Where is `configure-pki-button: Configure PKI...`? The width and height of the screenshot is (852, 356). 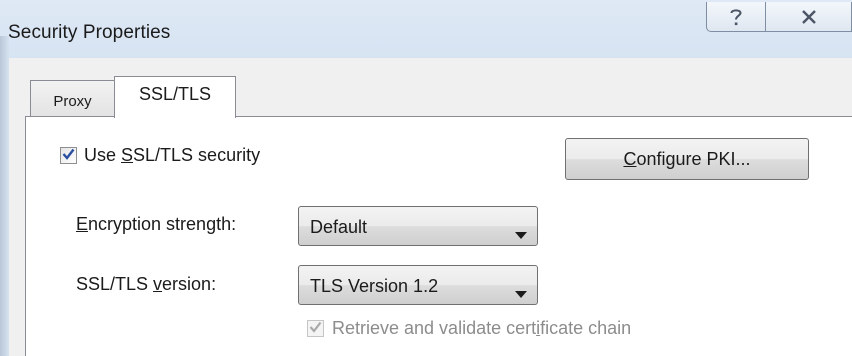 configure-pki-button: Configure PKI... is located at coordinates (687, 159).